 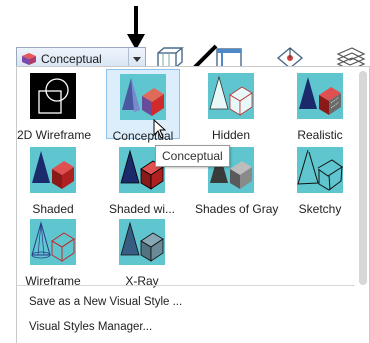 I want to click on shaded-thumbnail, so click(x=53, y=170).